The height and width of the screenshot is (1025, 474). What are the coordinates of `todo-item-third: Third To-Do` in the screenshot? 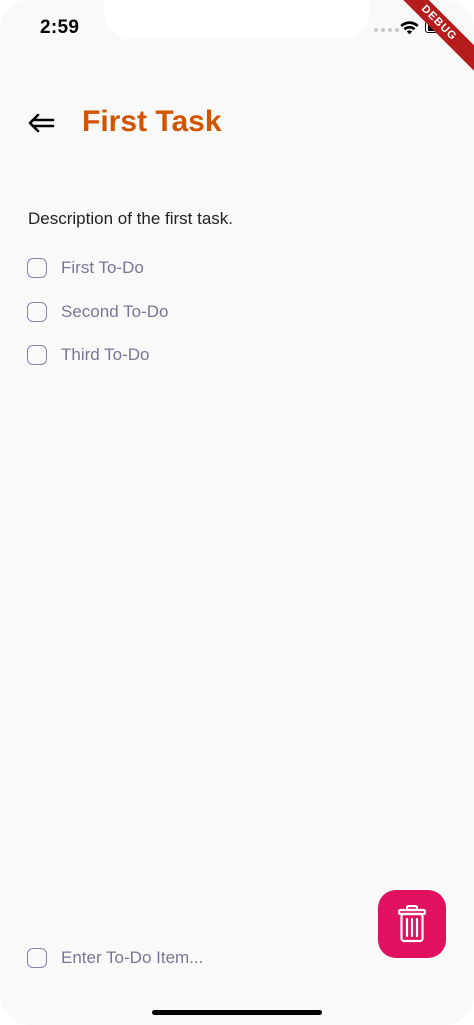 It's located at (97, 355).